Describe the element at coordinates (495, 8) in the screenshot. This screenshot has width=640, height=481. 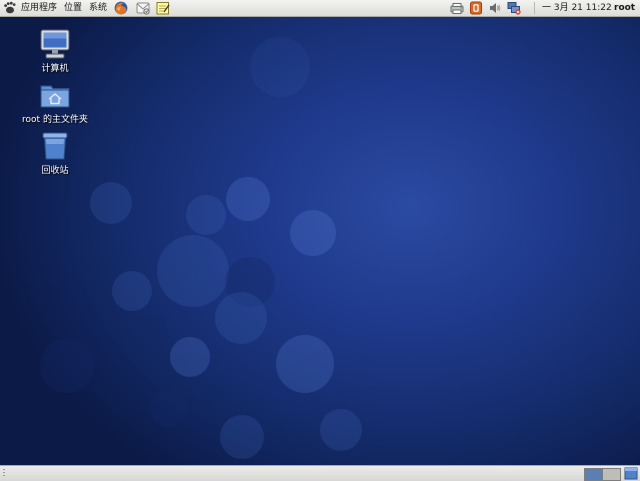
I see `volume-icon` at that location.